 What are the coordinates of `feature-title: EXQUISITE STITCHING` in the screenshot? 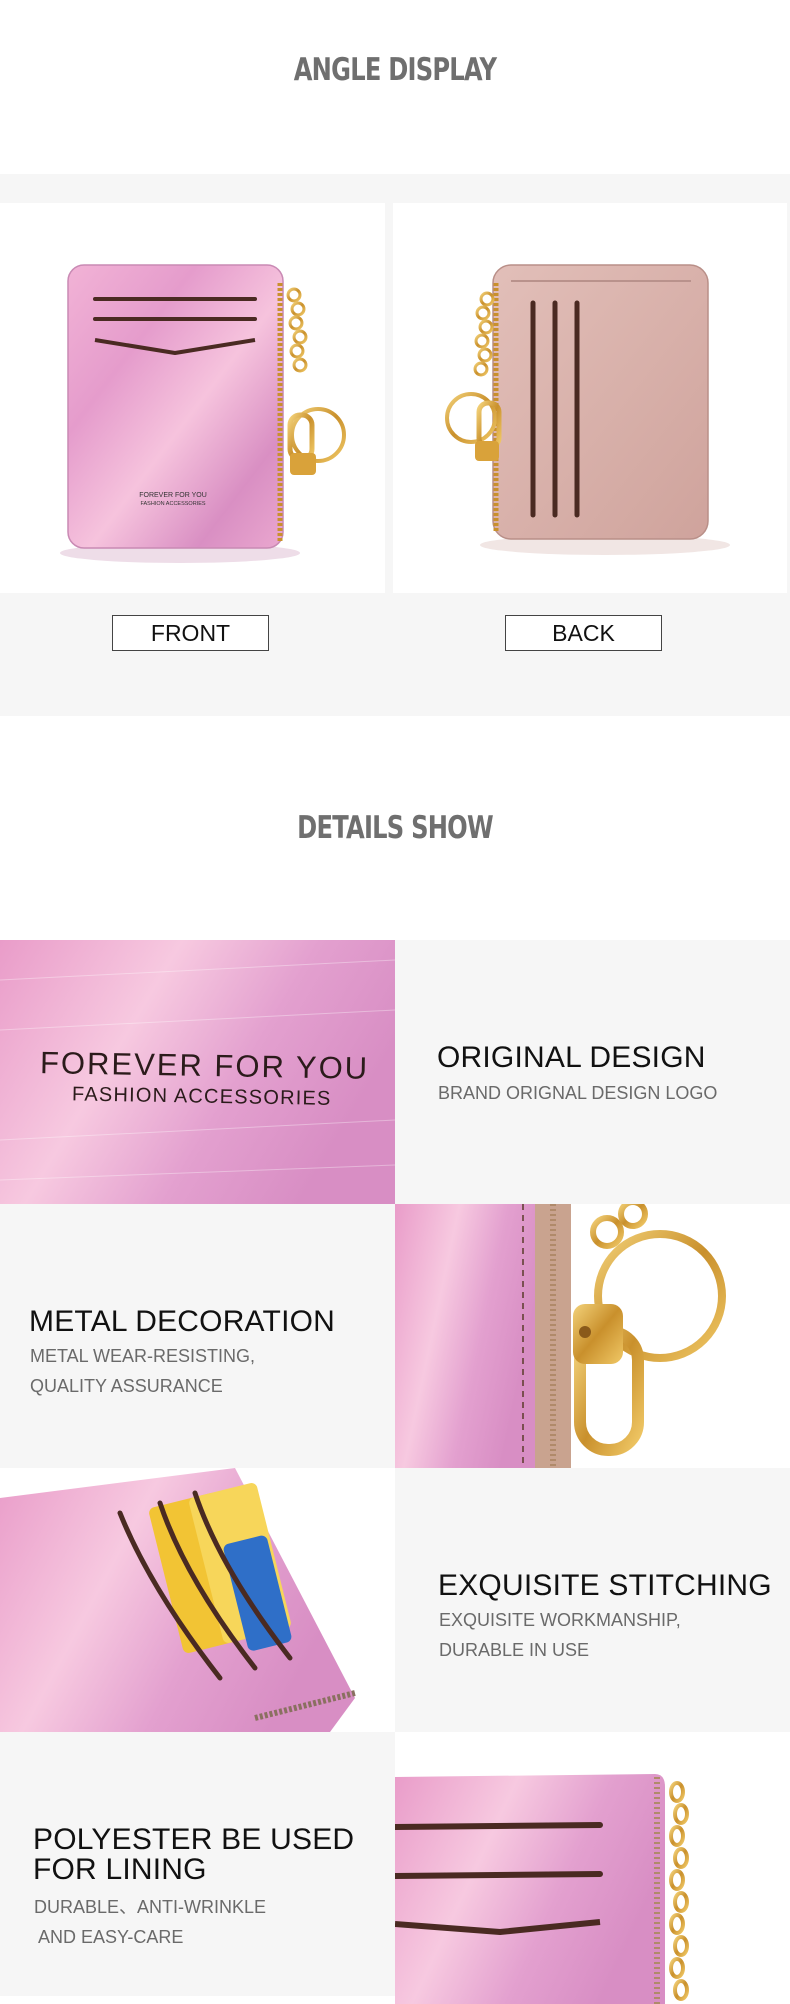 It's located at (605, 1585).